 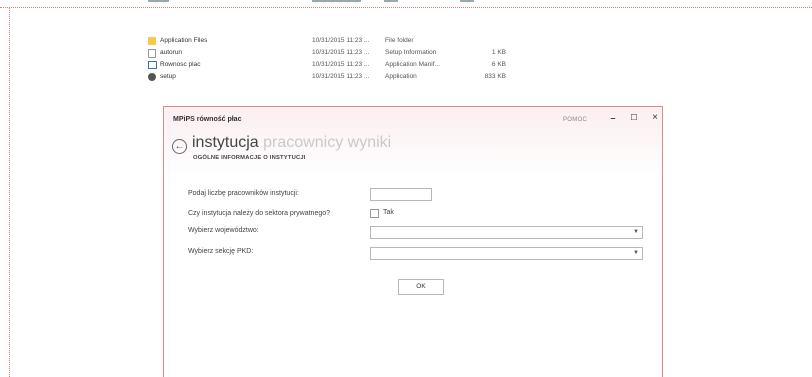 I want to click on selection-border-left, so click(x=9, y=192).